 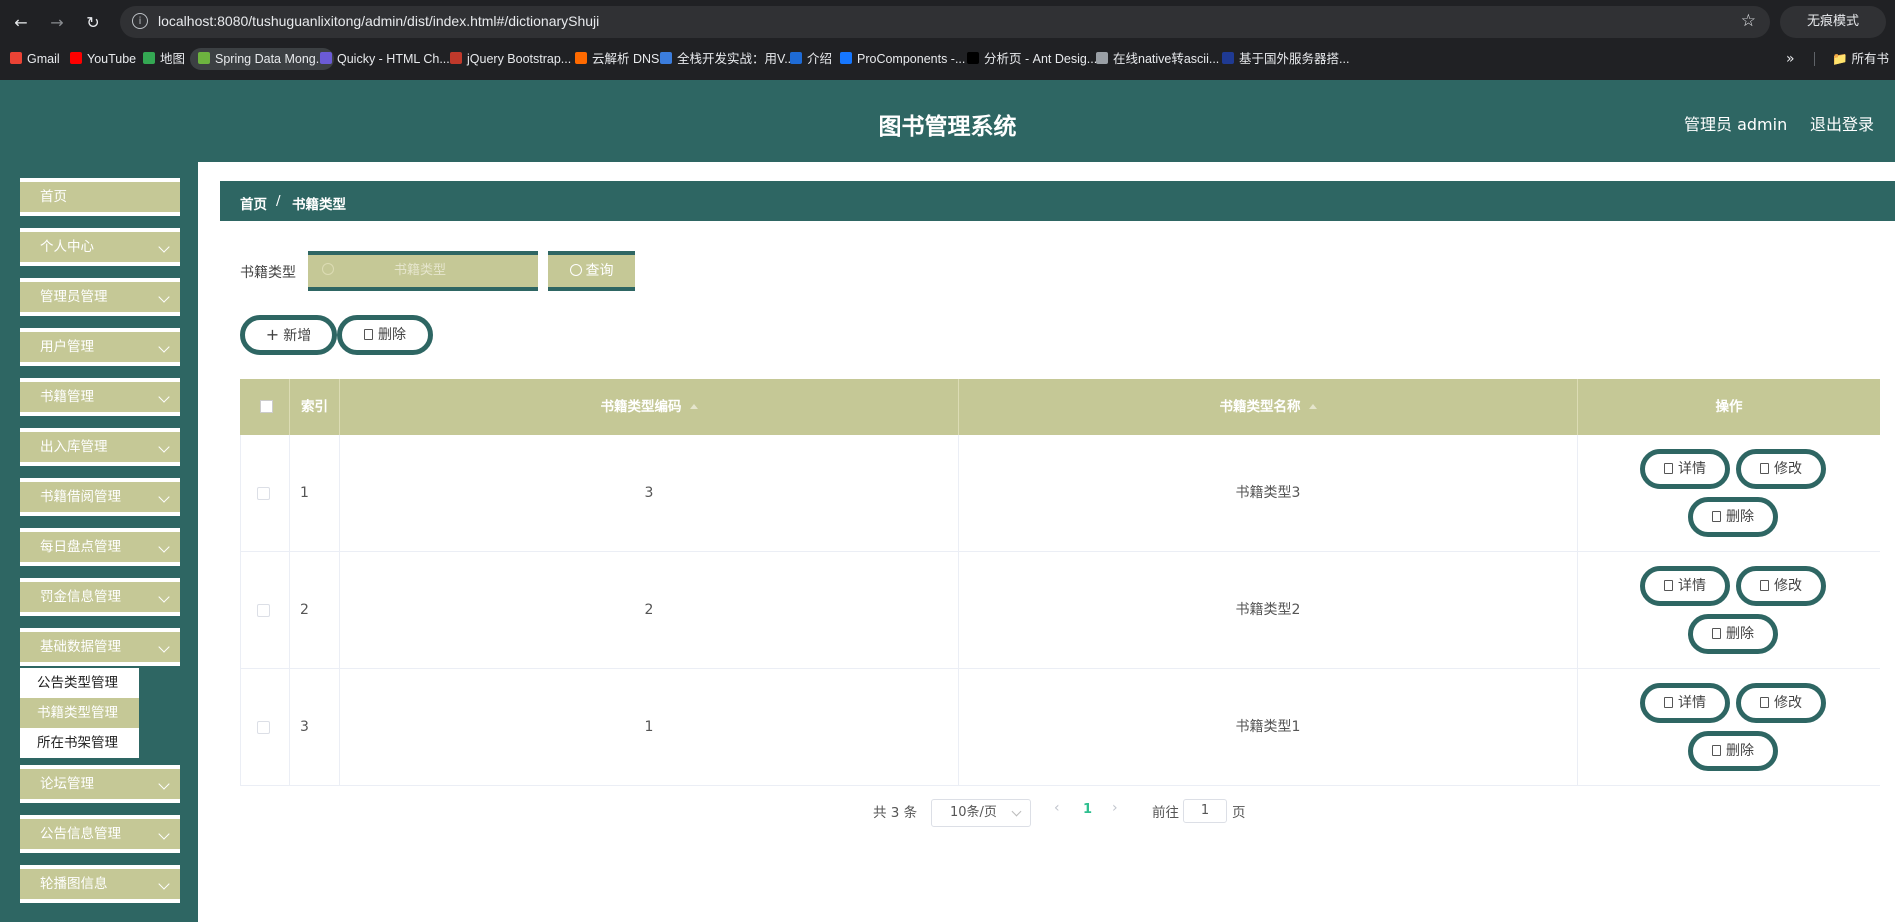 What do you see at coordinates (100, 497) in the screenshot?
I see `sidebar-menu-item: 书籍借阅管理` at bounding box center [100, 497].